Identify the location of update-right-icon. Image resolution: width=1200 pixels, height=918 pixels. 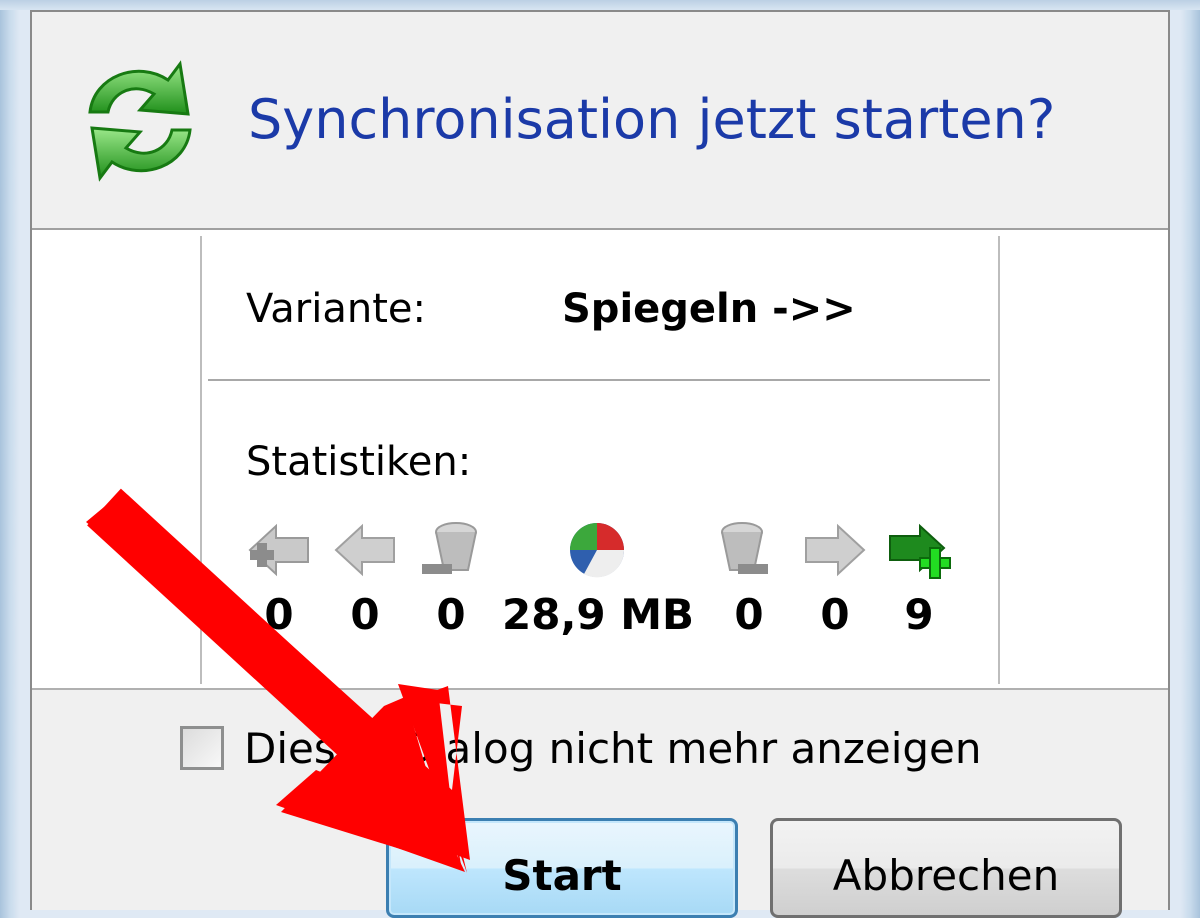
(835, 550).